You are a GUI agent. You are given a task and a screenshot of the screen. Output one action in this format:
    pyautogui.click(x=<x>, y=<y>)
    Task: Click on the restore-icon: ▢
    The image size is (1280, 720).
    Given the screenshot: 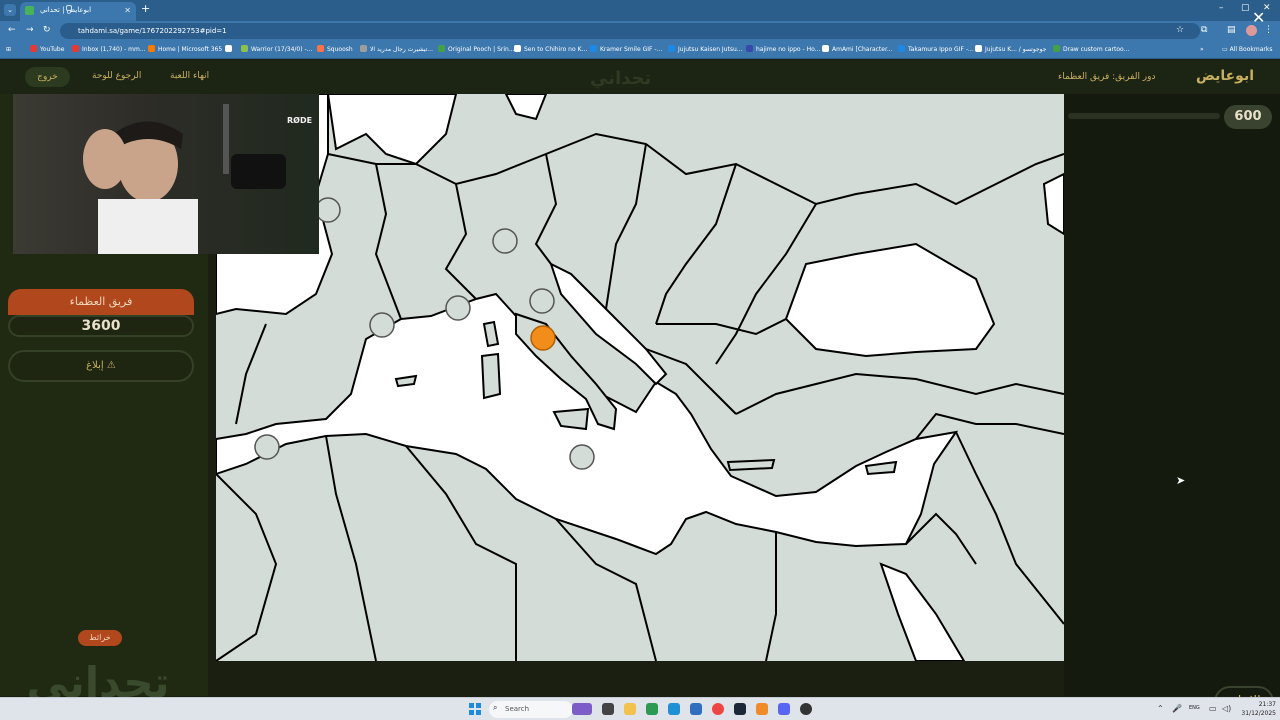 What is the action you would take?
    pyautogui.click(x=1245, y=8)
    